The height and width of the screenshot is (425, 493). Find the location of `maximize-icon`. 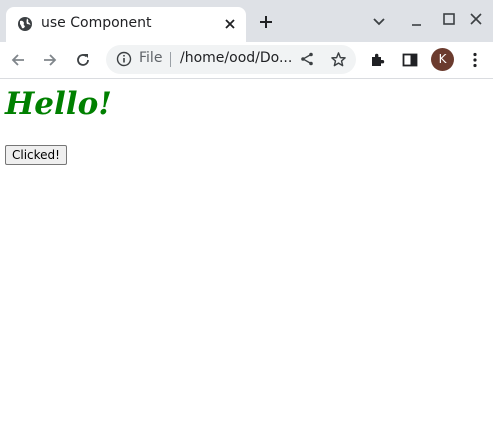

maximize-icon is located at coordinates (449, 19).